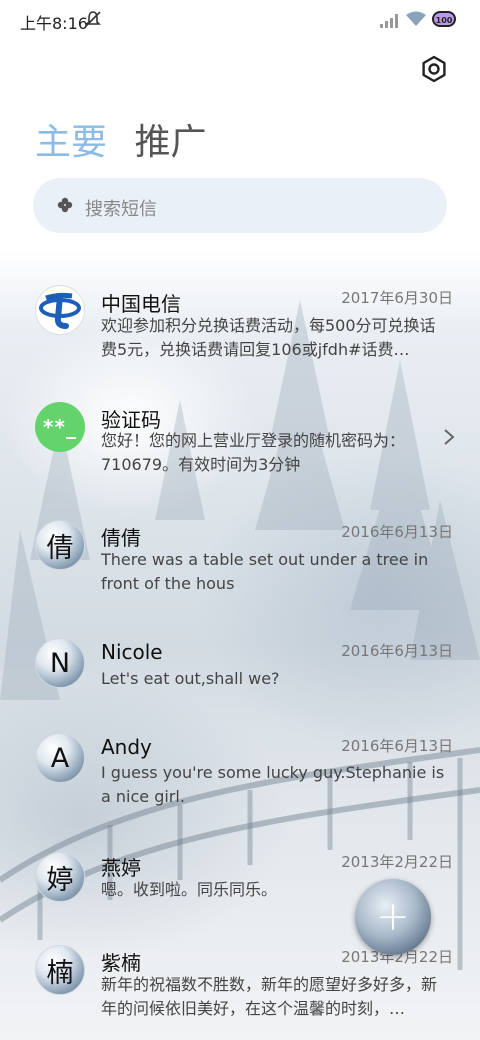  What do you see at coordinates (397, 298) in the screenshot?
I see `message-date: 2017年6月30日` at bounding box center [397, 298].